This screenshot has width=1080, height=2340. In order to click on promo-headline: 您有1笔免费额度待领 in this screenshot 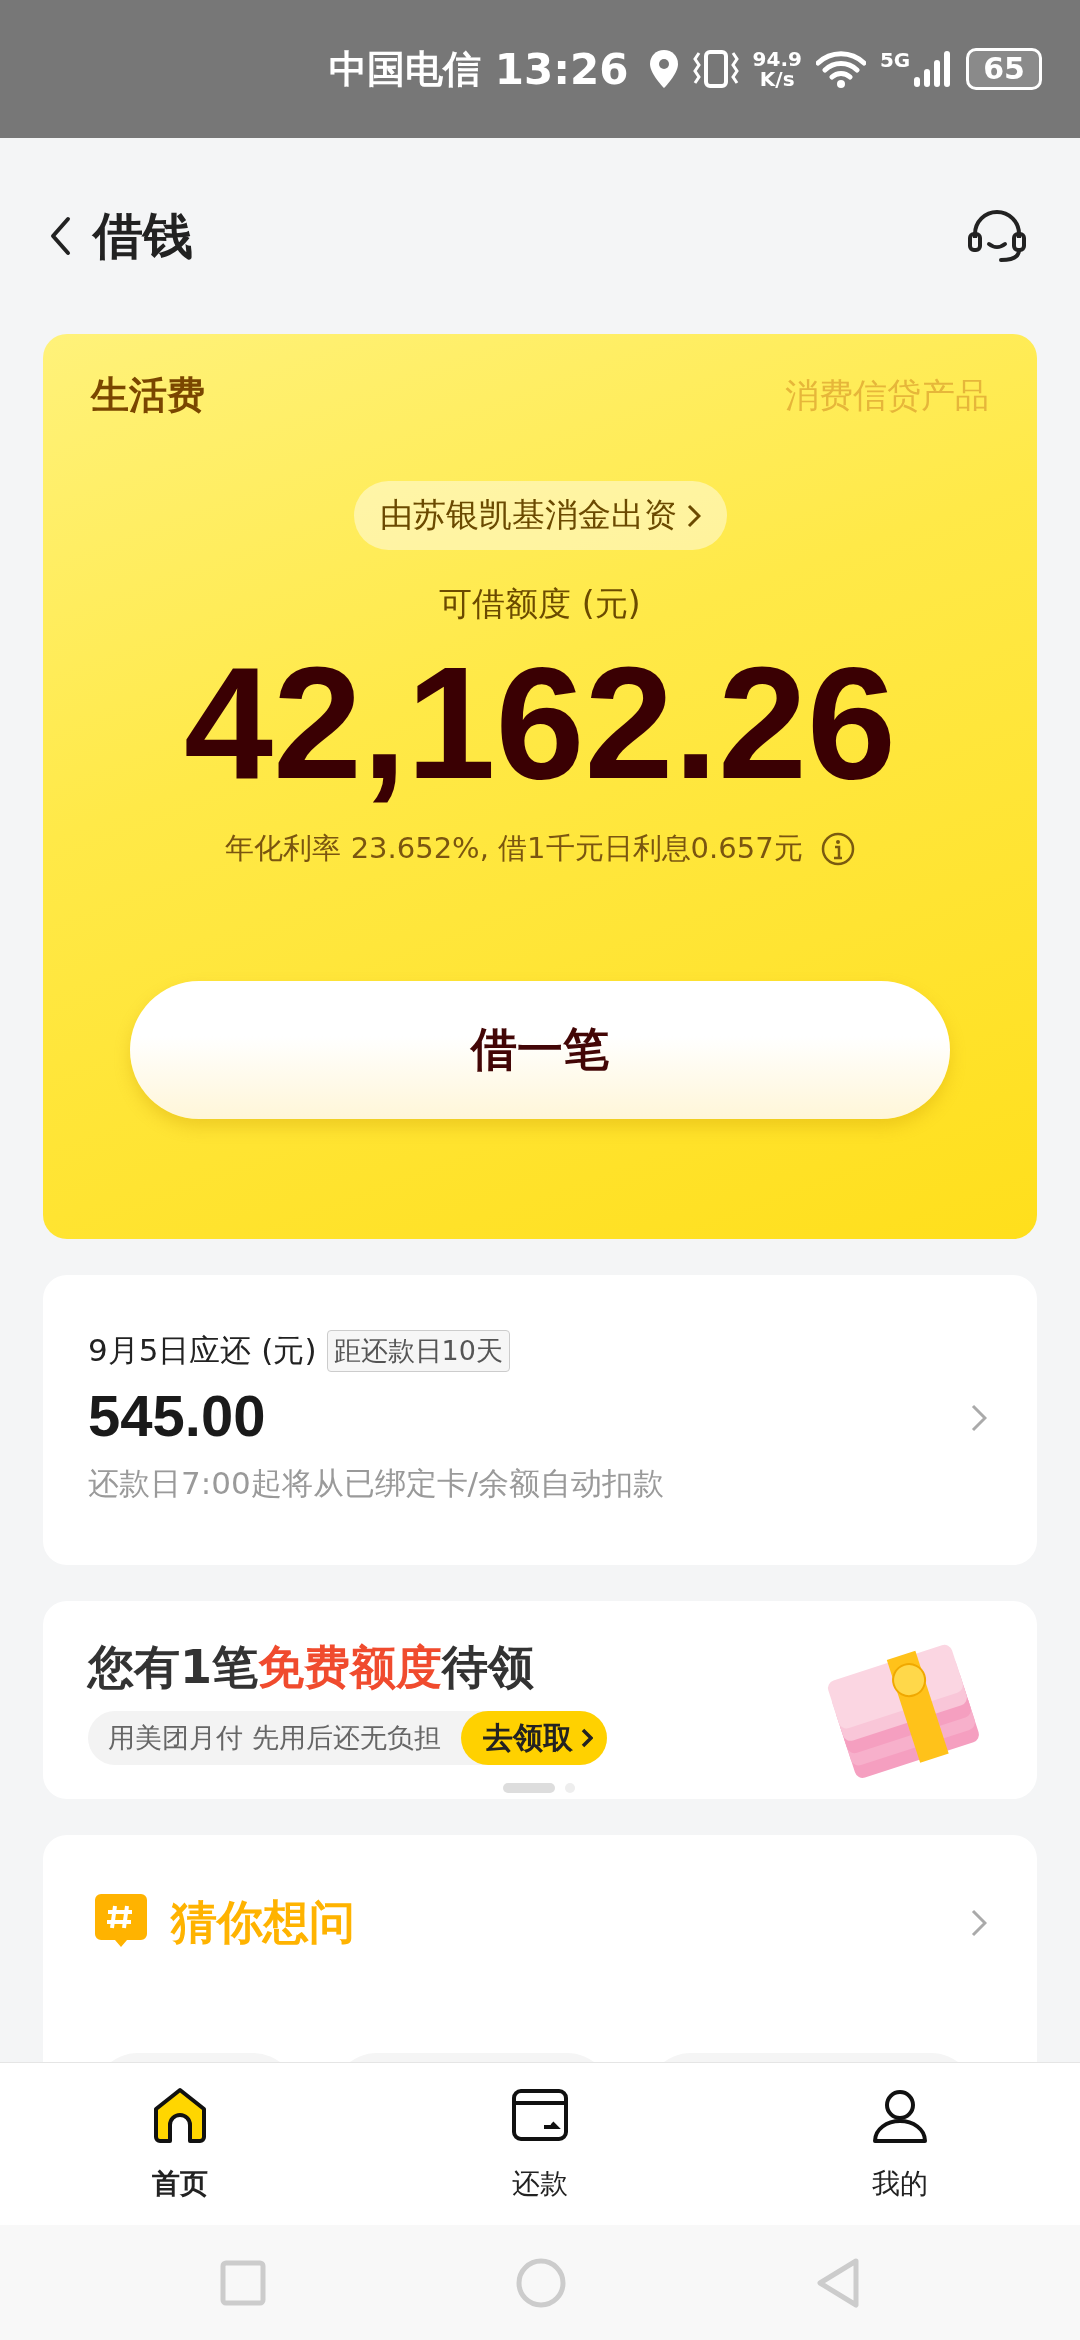, I will do `click(311, 1667)`.